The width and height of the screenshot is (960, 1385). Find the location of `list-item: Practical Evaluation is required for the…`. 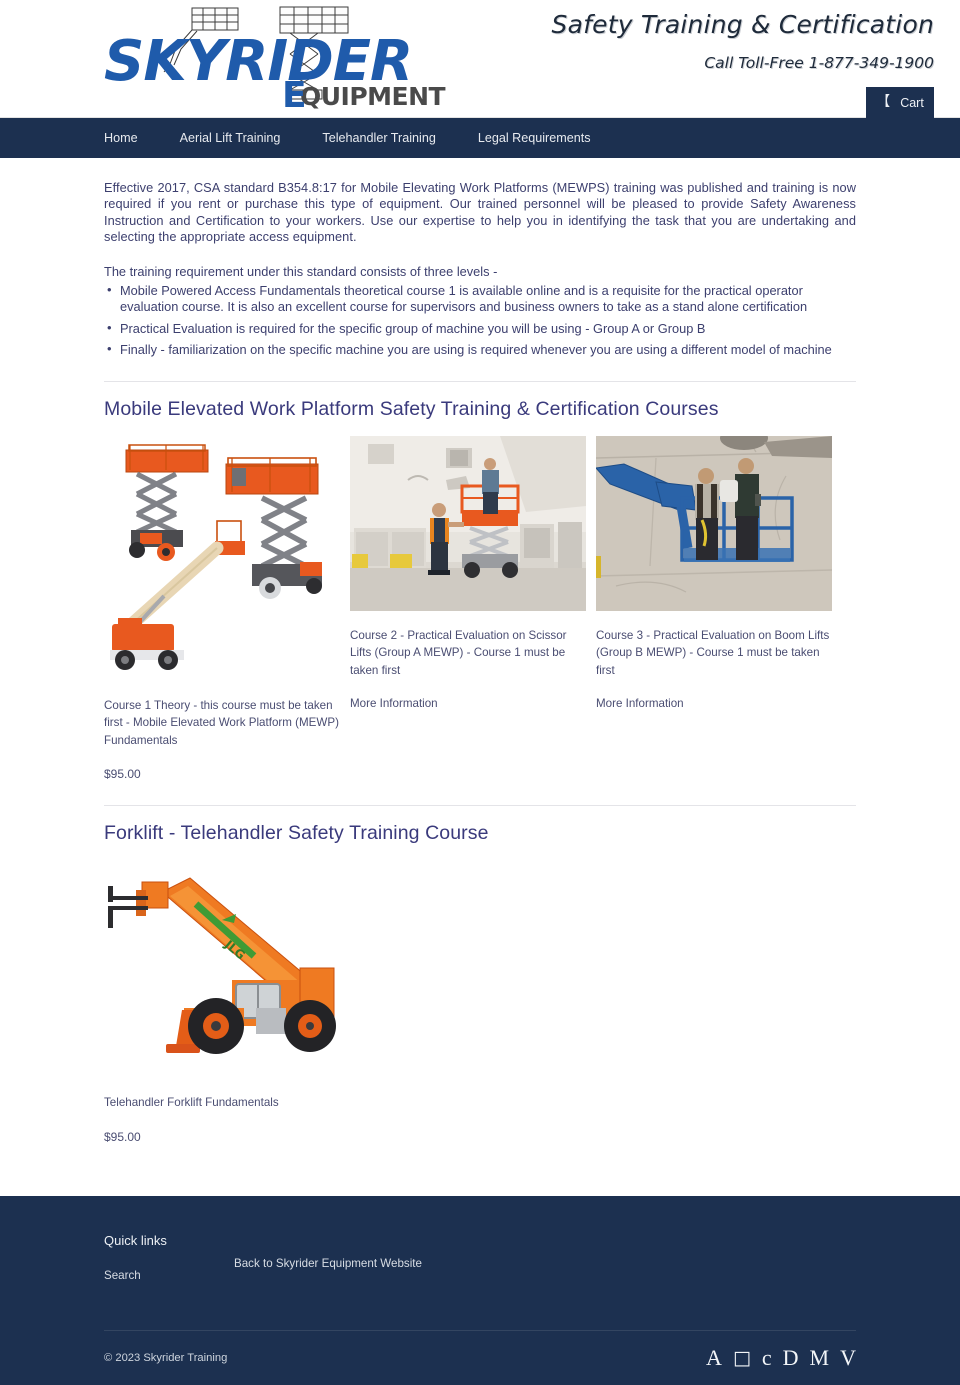

list-item: Practical Evaluation is required for the… is located at coordinates (481, 328).